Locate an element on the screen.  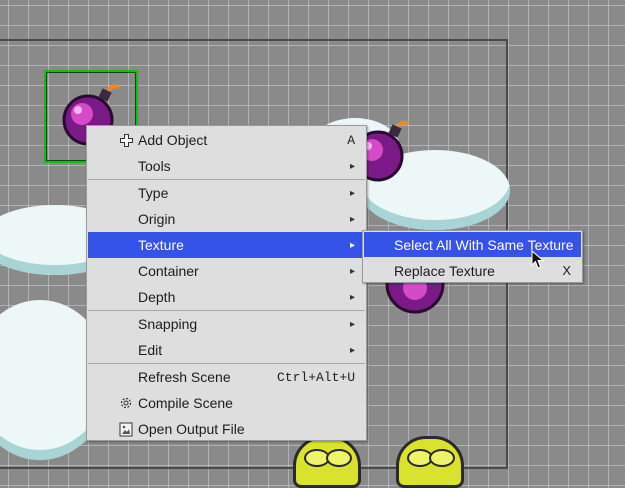
shortcut-label: Ctrl+Alt+U is located at coordinates (315, 377).